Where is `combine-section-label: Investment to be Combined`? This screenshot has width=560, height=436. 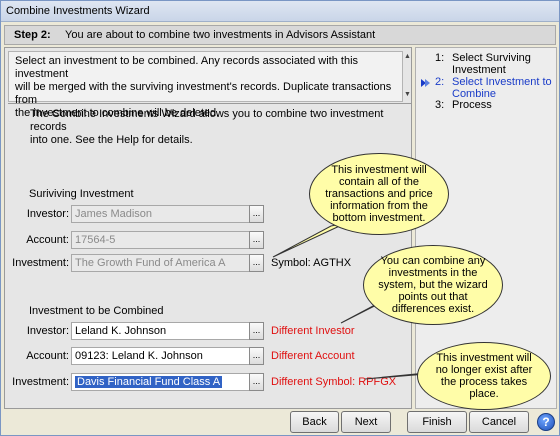 combine-section-label: Investment to be Combined is located at coordinates (96, 311).